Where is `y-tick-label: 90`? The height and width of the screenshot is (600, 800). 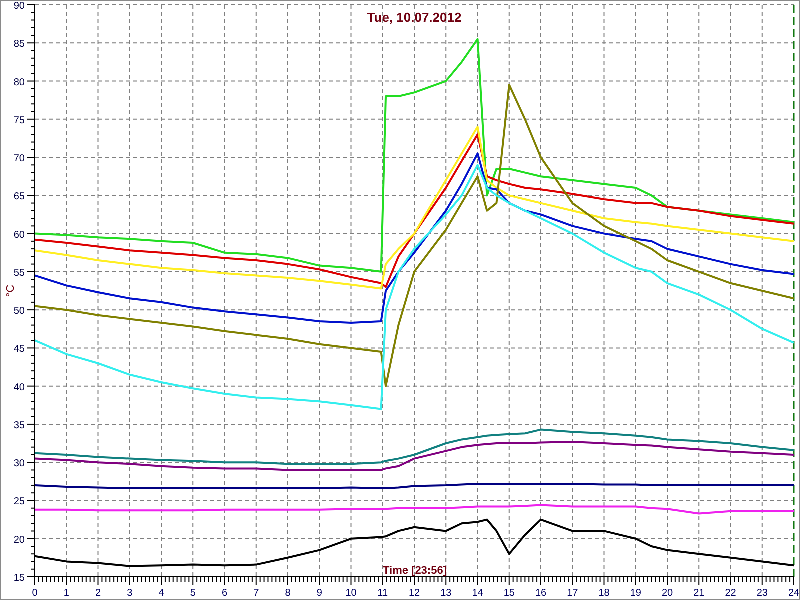 y-tick-label: 90 is located at coordinates (19, 6).